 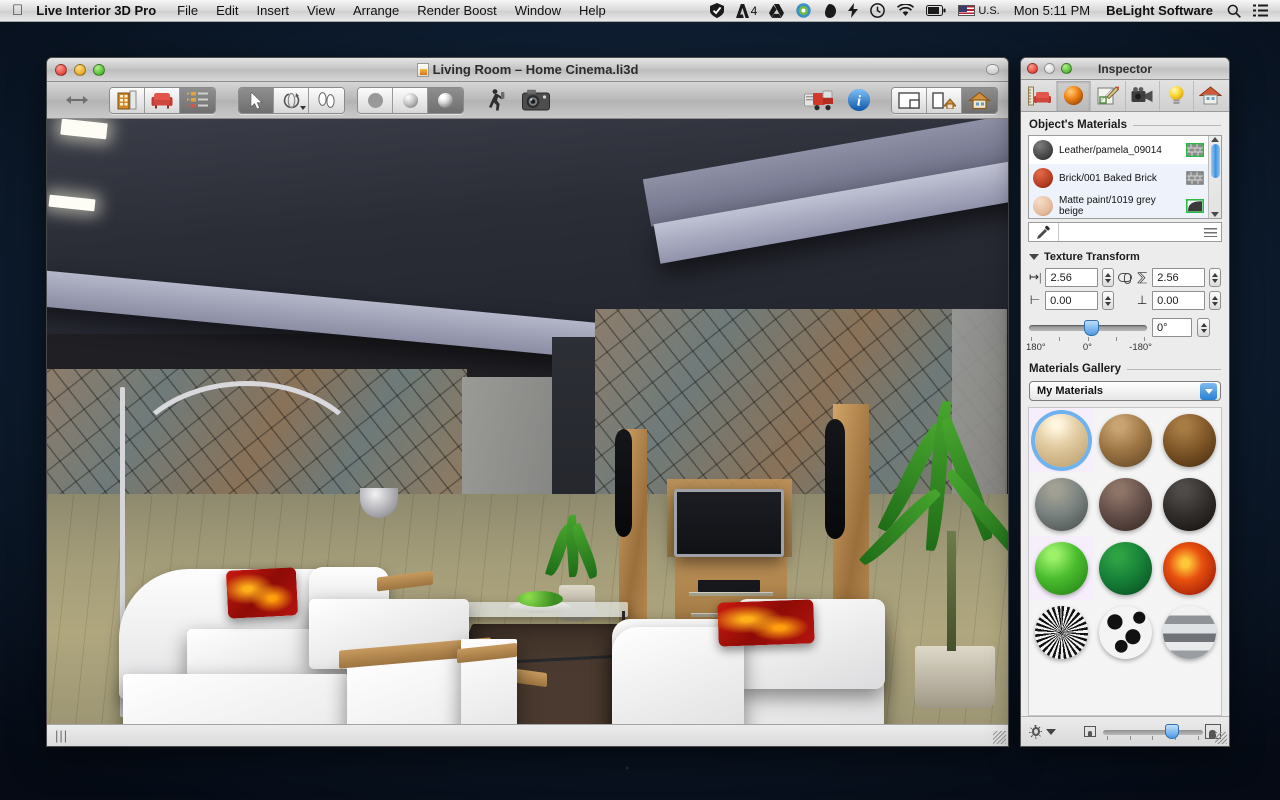 What do you see at coordinates (227, 11) in the screenshot?
I see `menu-edit: Edit` at bounding box center [227, 11].